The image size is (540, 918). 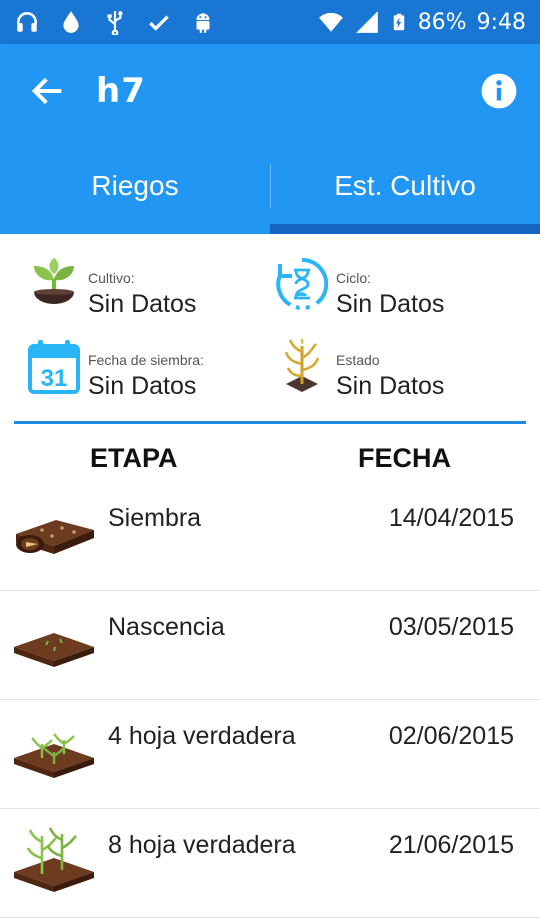 What do you see at coordinates (54, 378) in the screenshot?
I see `calendar-day-number: 31` at bounding box center [54, 378].